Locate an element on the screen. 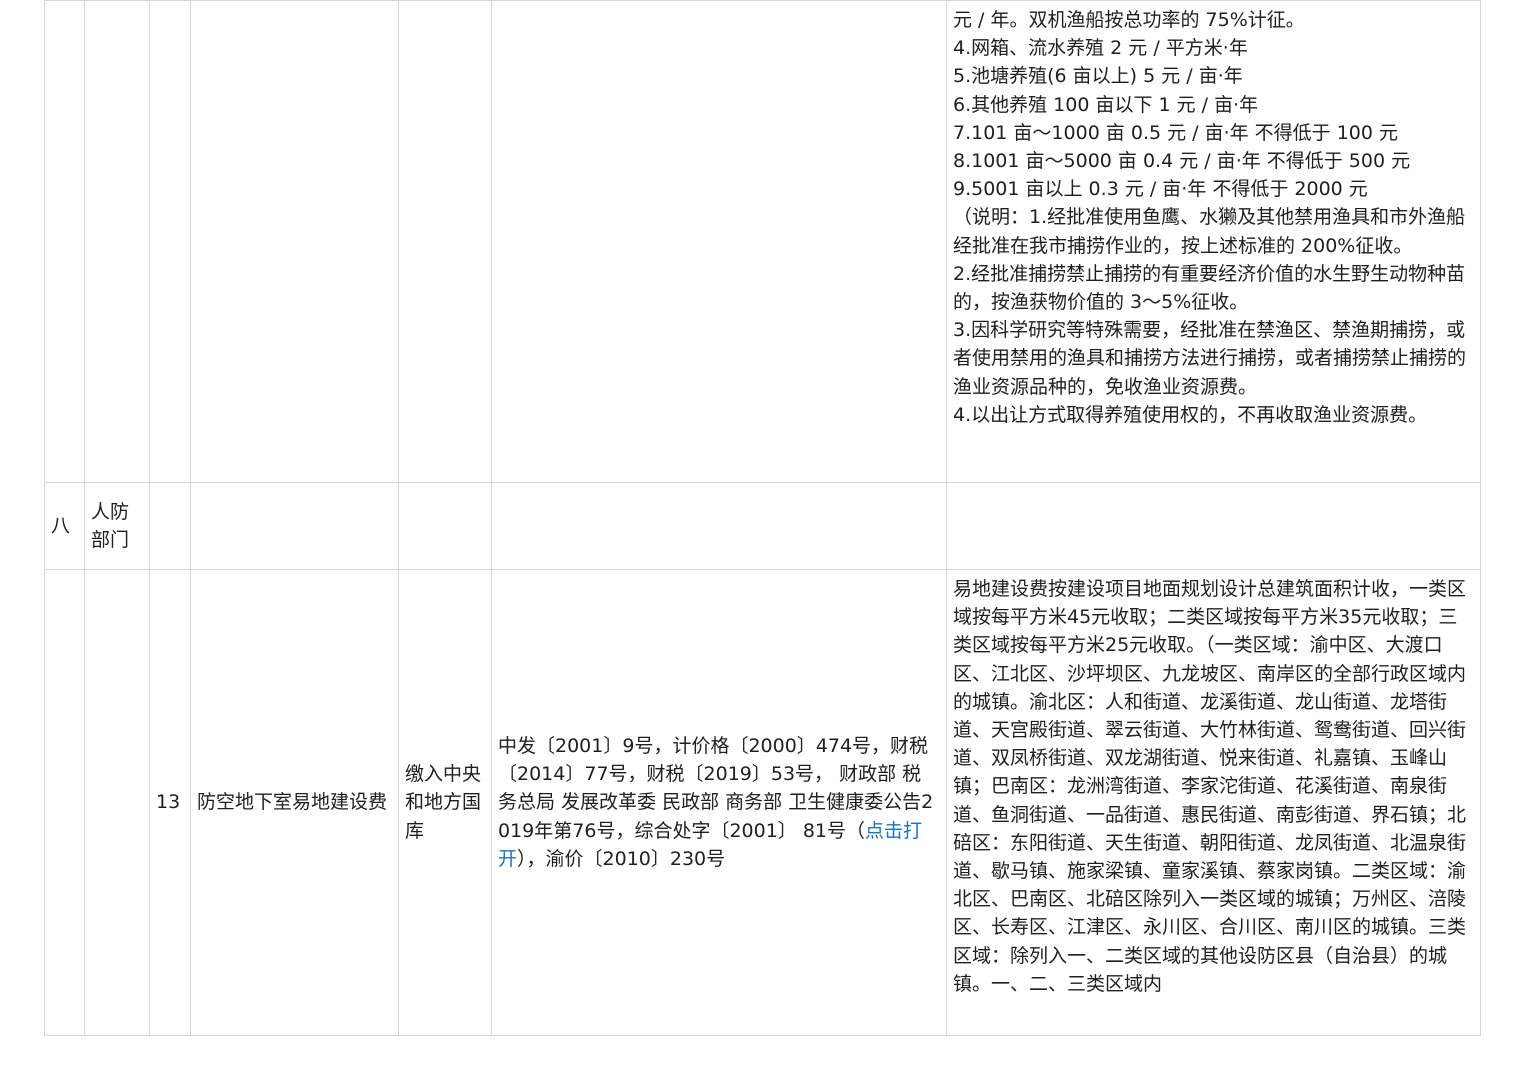 The image size is (1520, 1074). item-treasury: 缴入中央和地方国库 is located at coordinates (445, 802).